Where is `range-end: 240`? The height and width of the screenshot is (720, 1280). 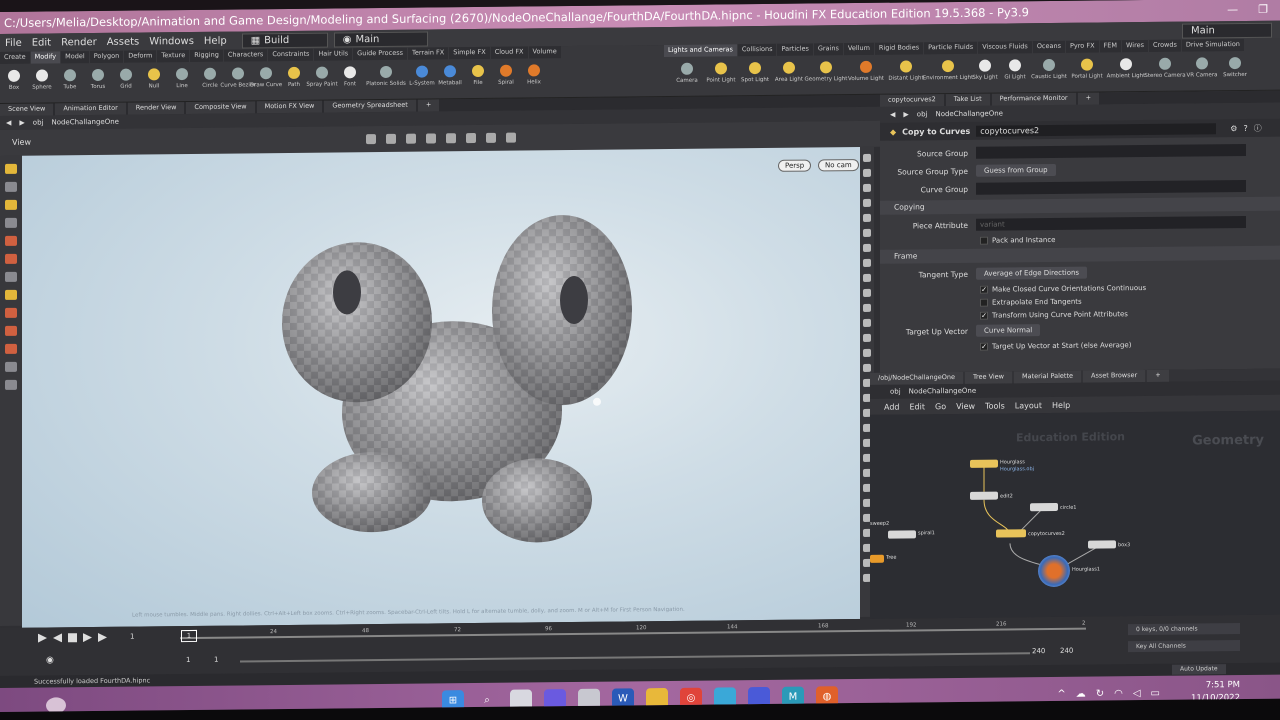
range-end: 240 is located at coordinates (1038, 651).